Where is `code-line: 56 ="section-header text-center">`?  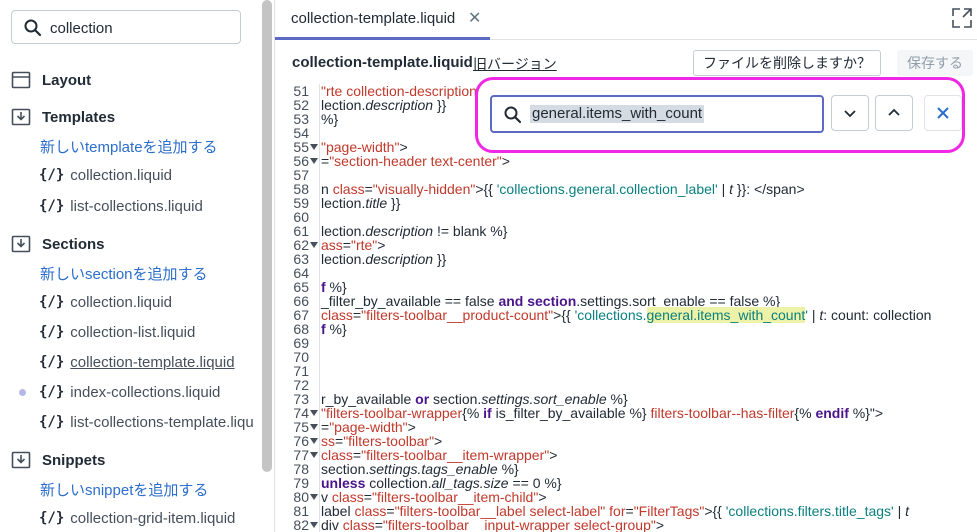
code-line: 56 ="section-header text-center"> is located at coordinates (626, 161).